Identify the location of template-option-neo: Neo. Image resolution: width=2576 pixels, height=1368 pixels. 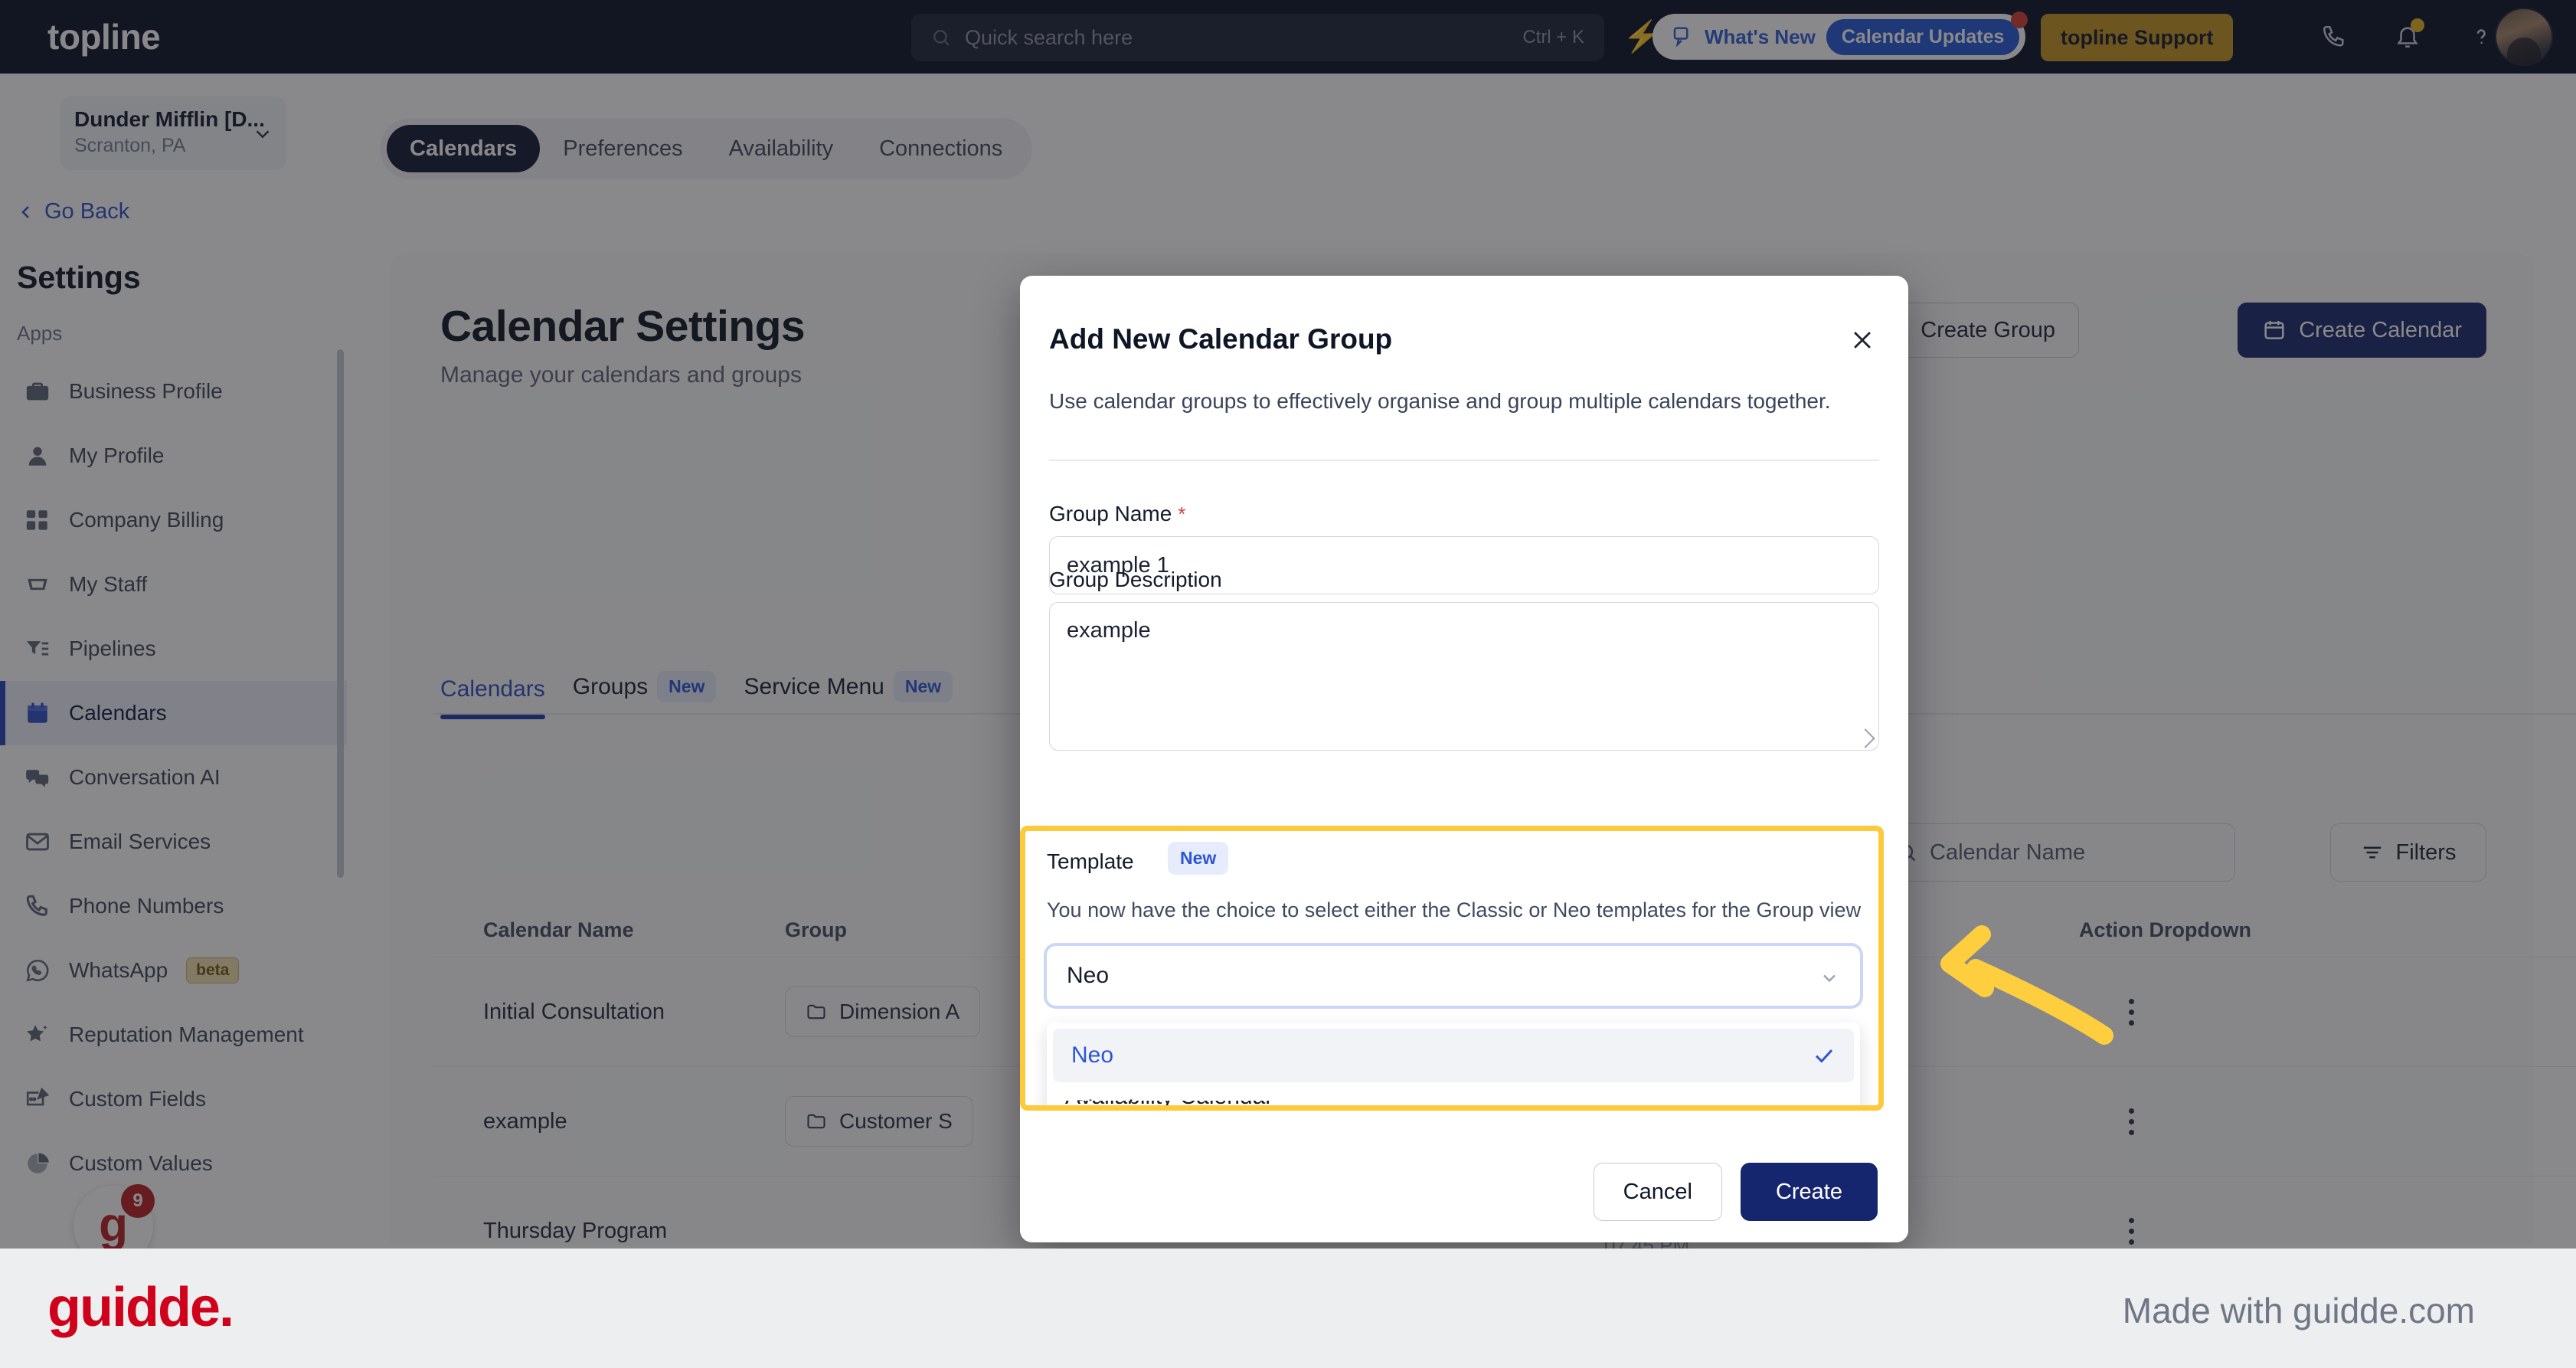
(1453, 1055).